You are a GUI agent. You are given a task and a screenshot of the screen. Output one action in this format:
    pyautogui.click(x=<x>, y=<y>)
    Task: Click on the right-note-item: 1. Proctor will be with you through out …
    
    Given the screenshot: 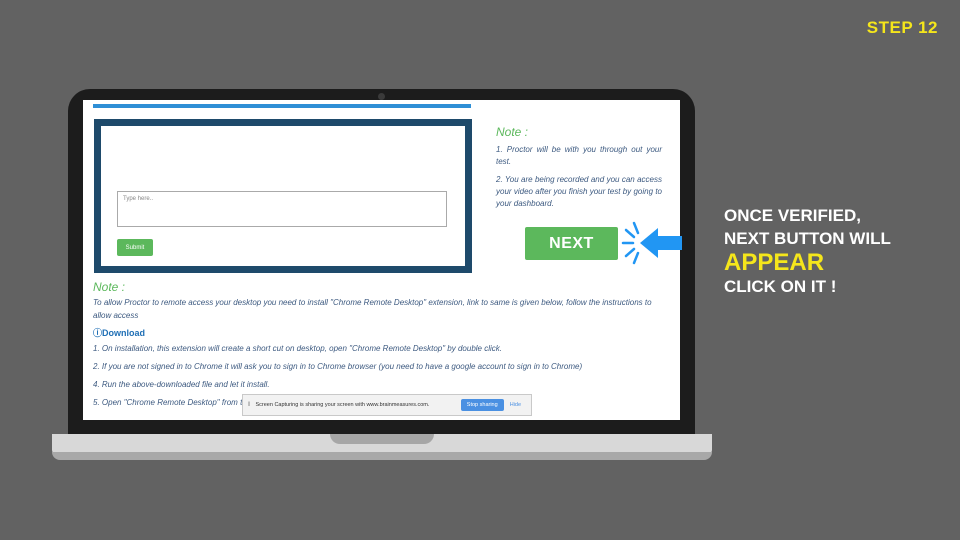 What is the action you would take?
    pyautogui.click(x=579, y=155)
    